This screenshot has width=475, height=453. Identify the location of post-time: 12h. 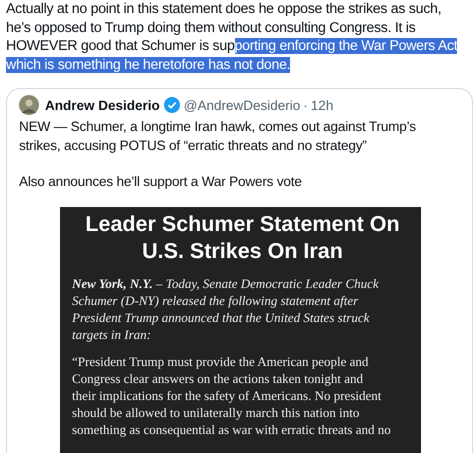
(322, 105).